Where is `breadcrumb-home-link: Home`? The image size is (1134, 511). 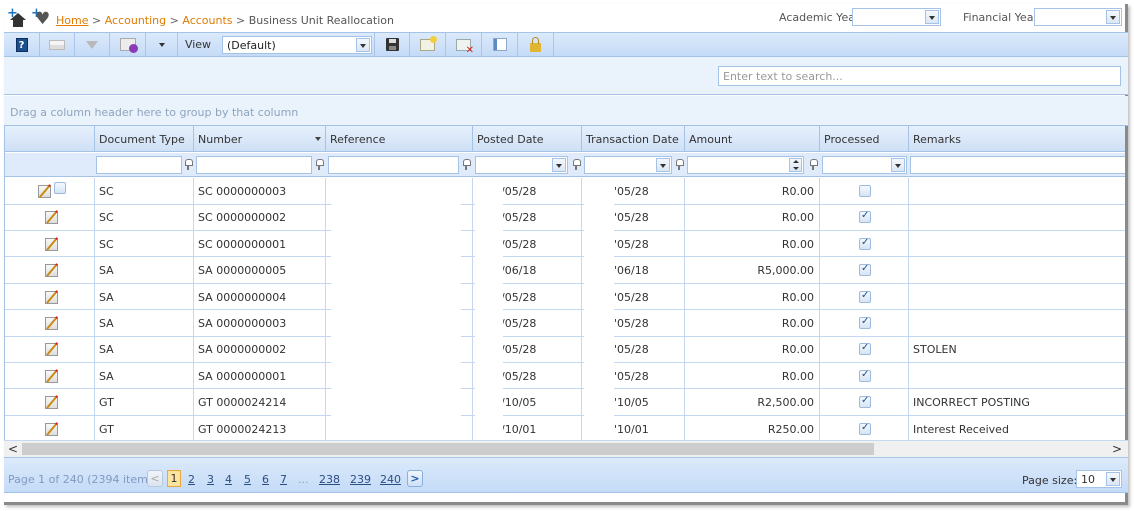 breadcrumb-home-link: Home is located at coordinates (72, 20).